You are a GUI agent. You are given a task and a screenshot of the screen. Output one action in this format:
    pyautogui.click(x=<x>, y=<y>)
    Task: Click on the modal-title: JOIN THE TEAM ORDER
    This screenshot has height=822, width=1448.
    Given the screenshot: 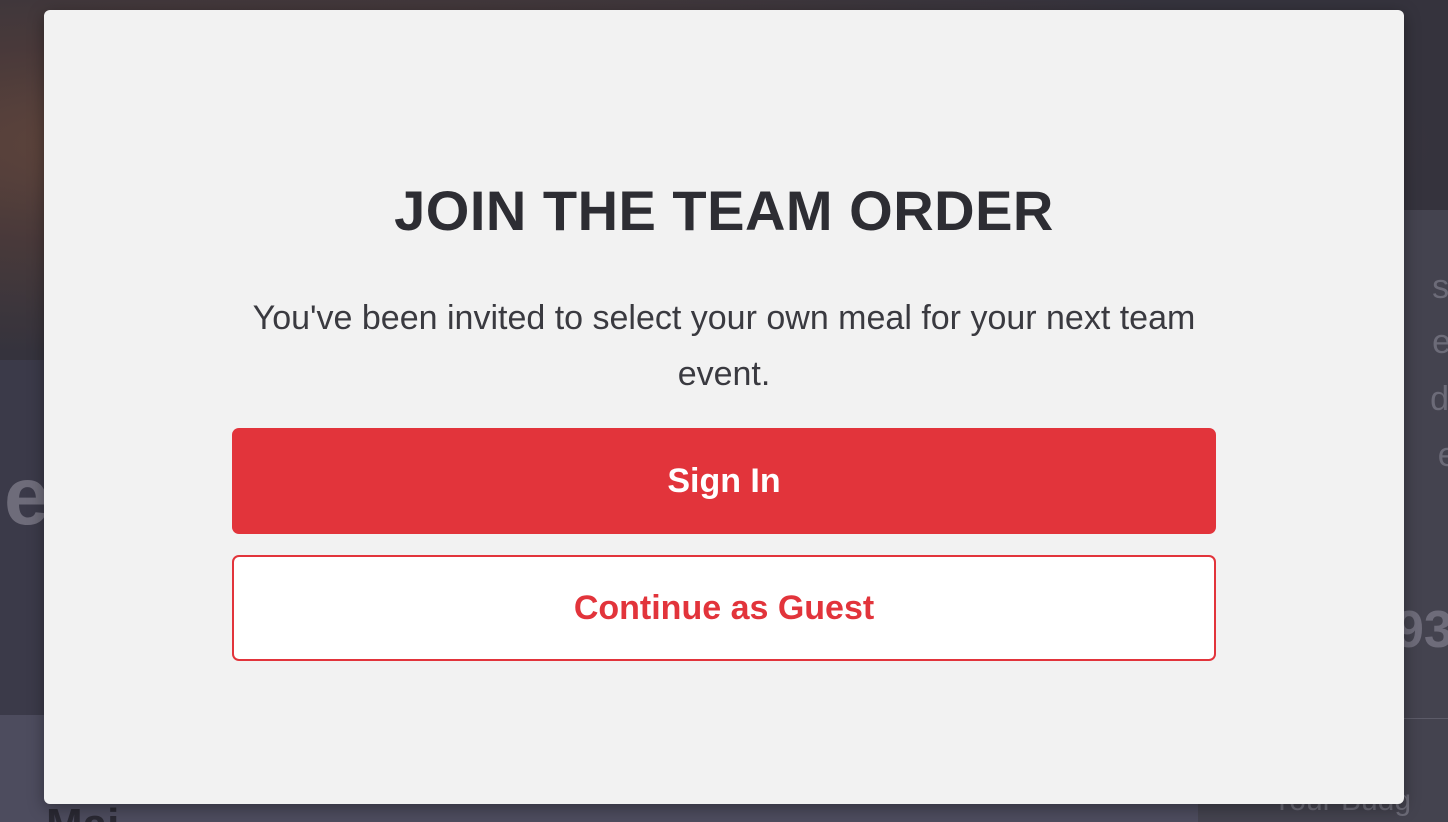 What is the action you would take?
    pyautogui.click(x=724, y=210)
    